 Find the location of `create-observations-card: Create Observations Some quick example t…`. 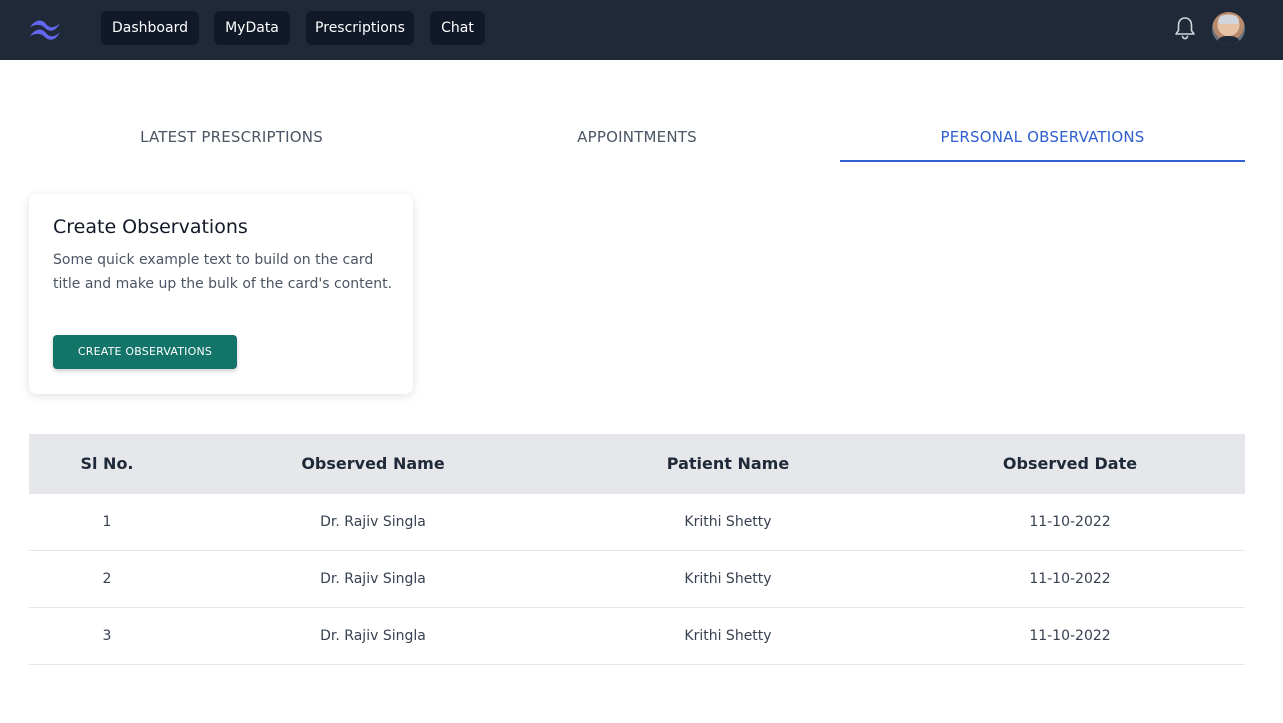

create-observations-card: Create Observations Some quick example t… is located at coordinates (221, 294).